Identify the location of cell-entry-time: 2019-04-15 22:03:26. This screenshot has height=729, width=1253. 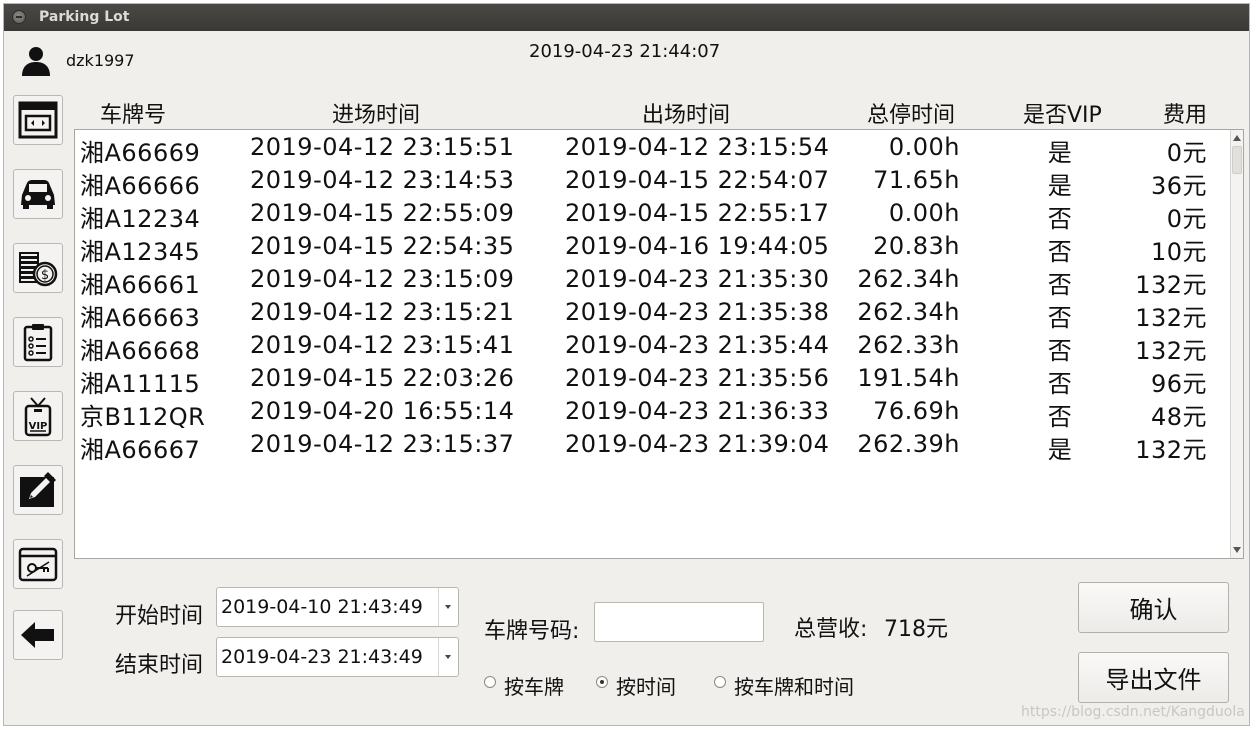
(382, 378).